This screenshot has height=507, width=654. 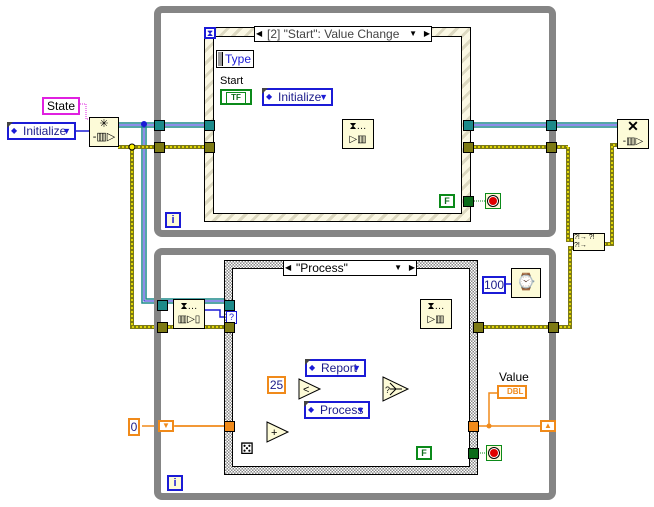 What do you see at coordinates (633, 126) in the screenshot?
I see `release-queue-icon: ✕` at bounding box center [633, 126].